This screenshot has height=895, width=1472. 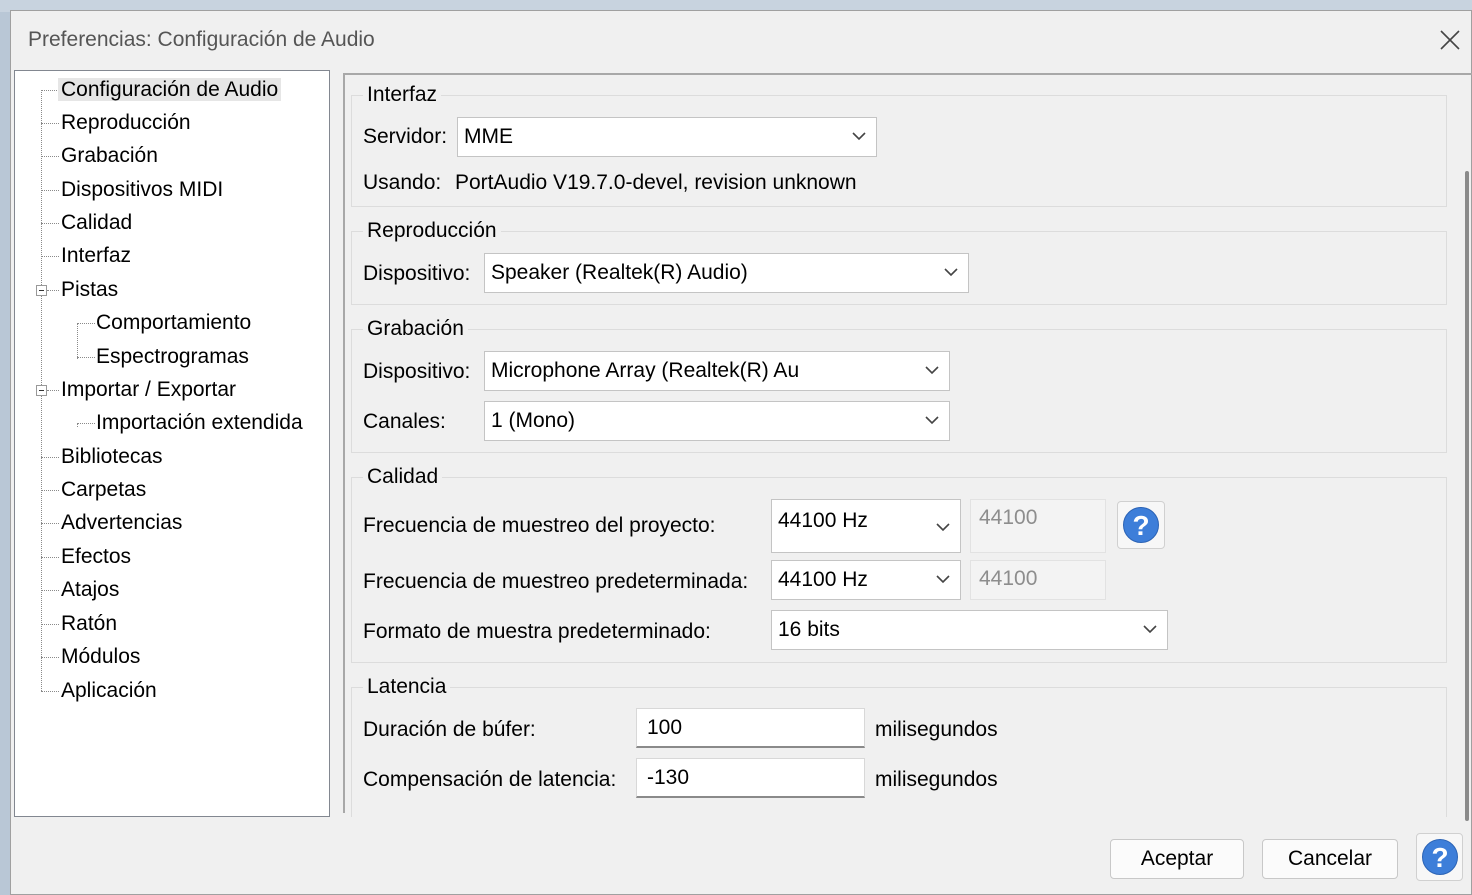 I want to click on tree-item-aplicacion: Aplicación, so click(x=109, y=691).